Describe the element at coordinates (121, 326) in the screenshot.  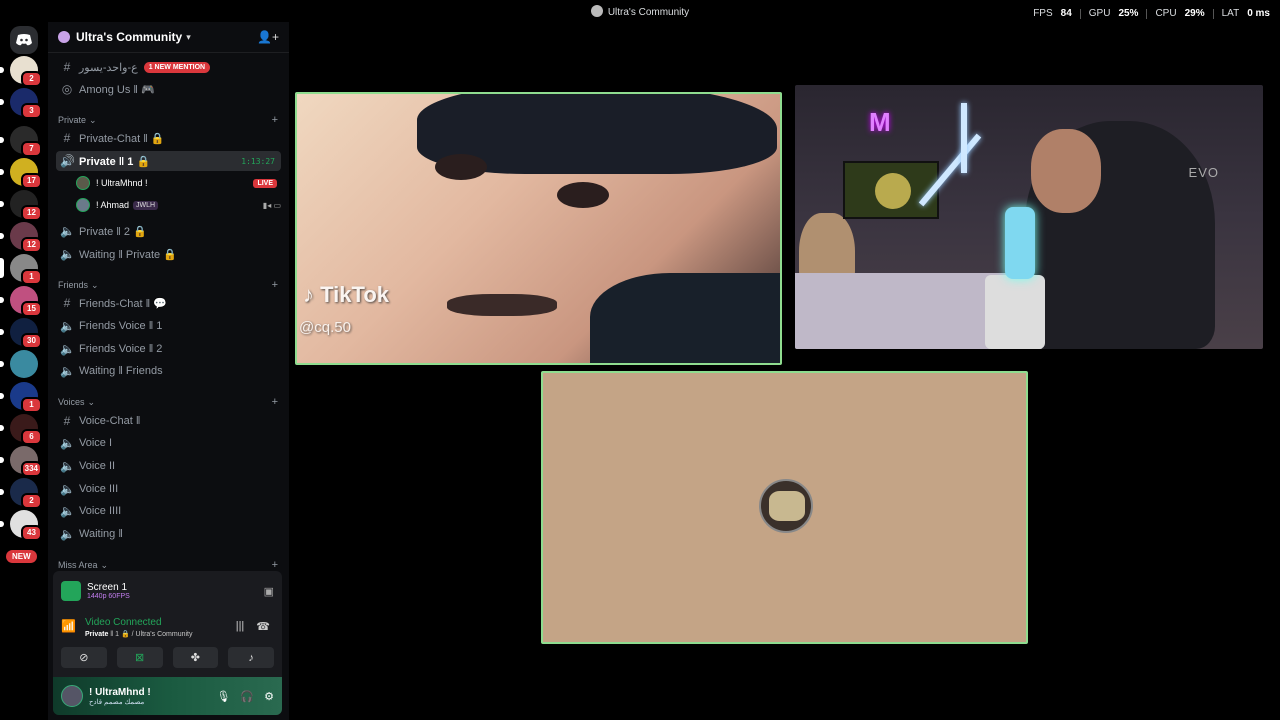
I see `channel-label: Friends Voice ‖ 1` at that location.